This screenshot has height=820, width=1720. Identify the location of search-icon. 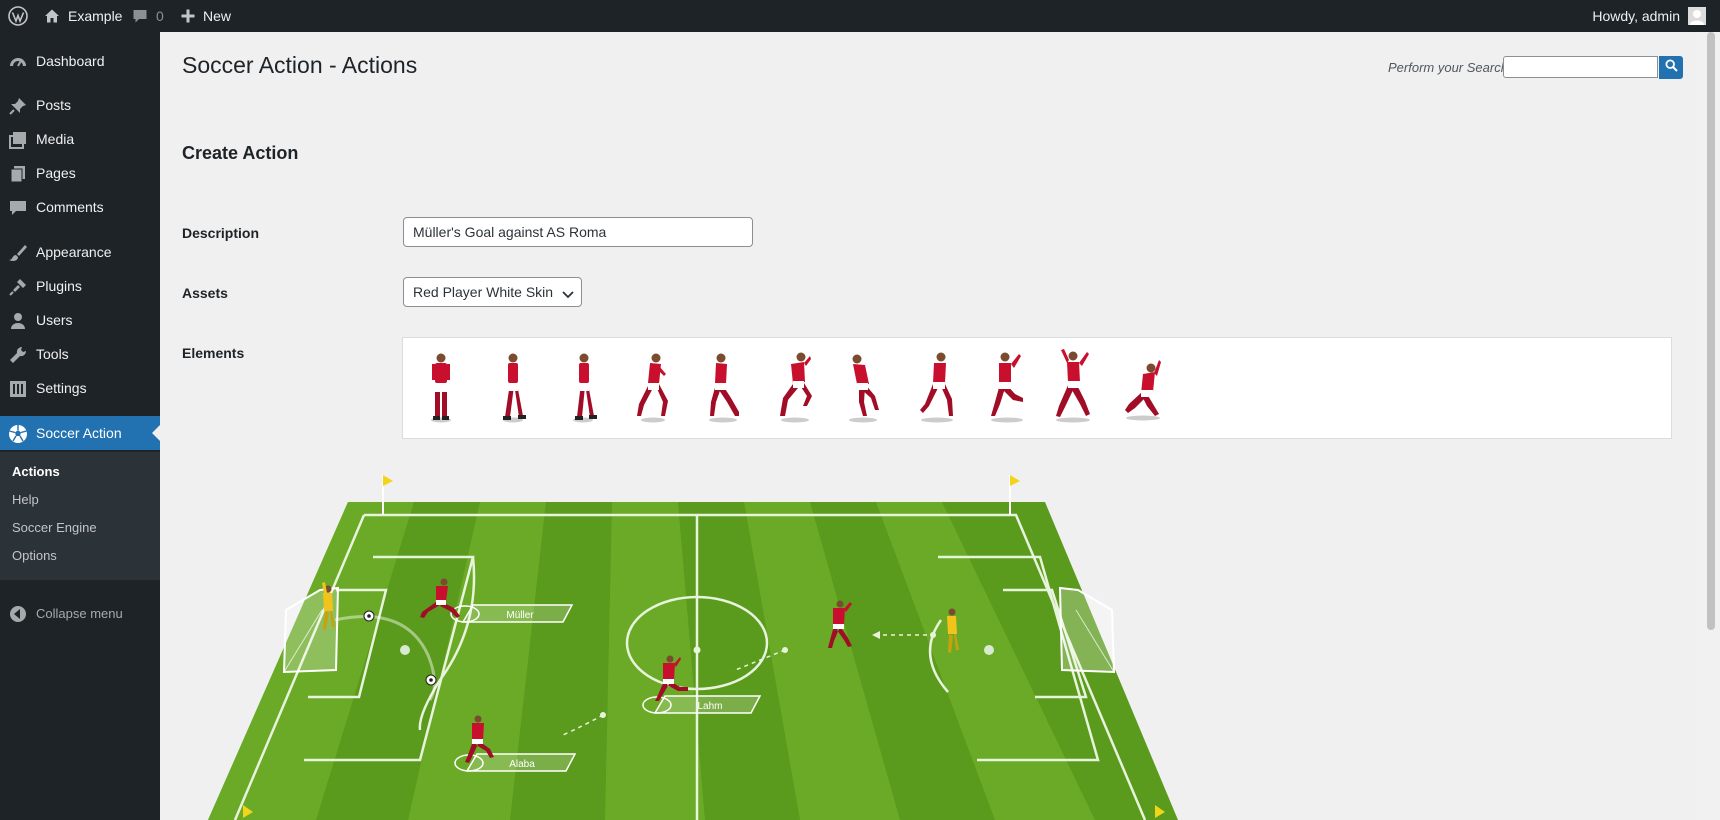
(1671, 67).